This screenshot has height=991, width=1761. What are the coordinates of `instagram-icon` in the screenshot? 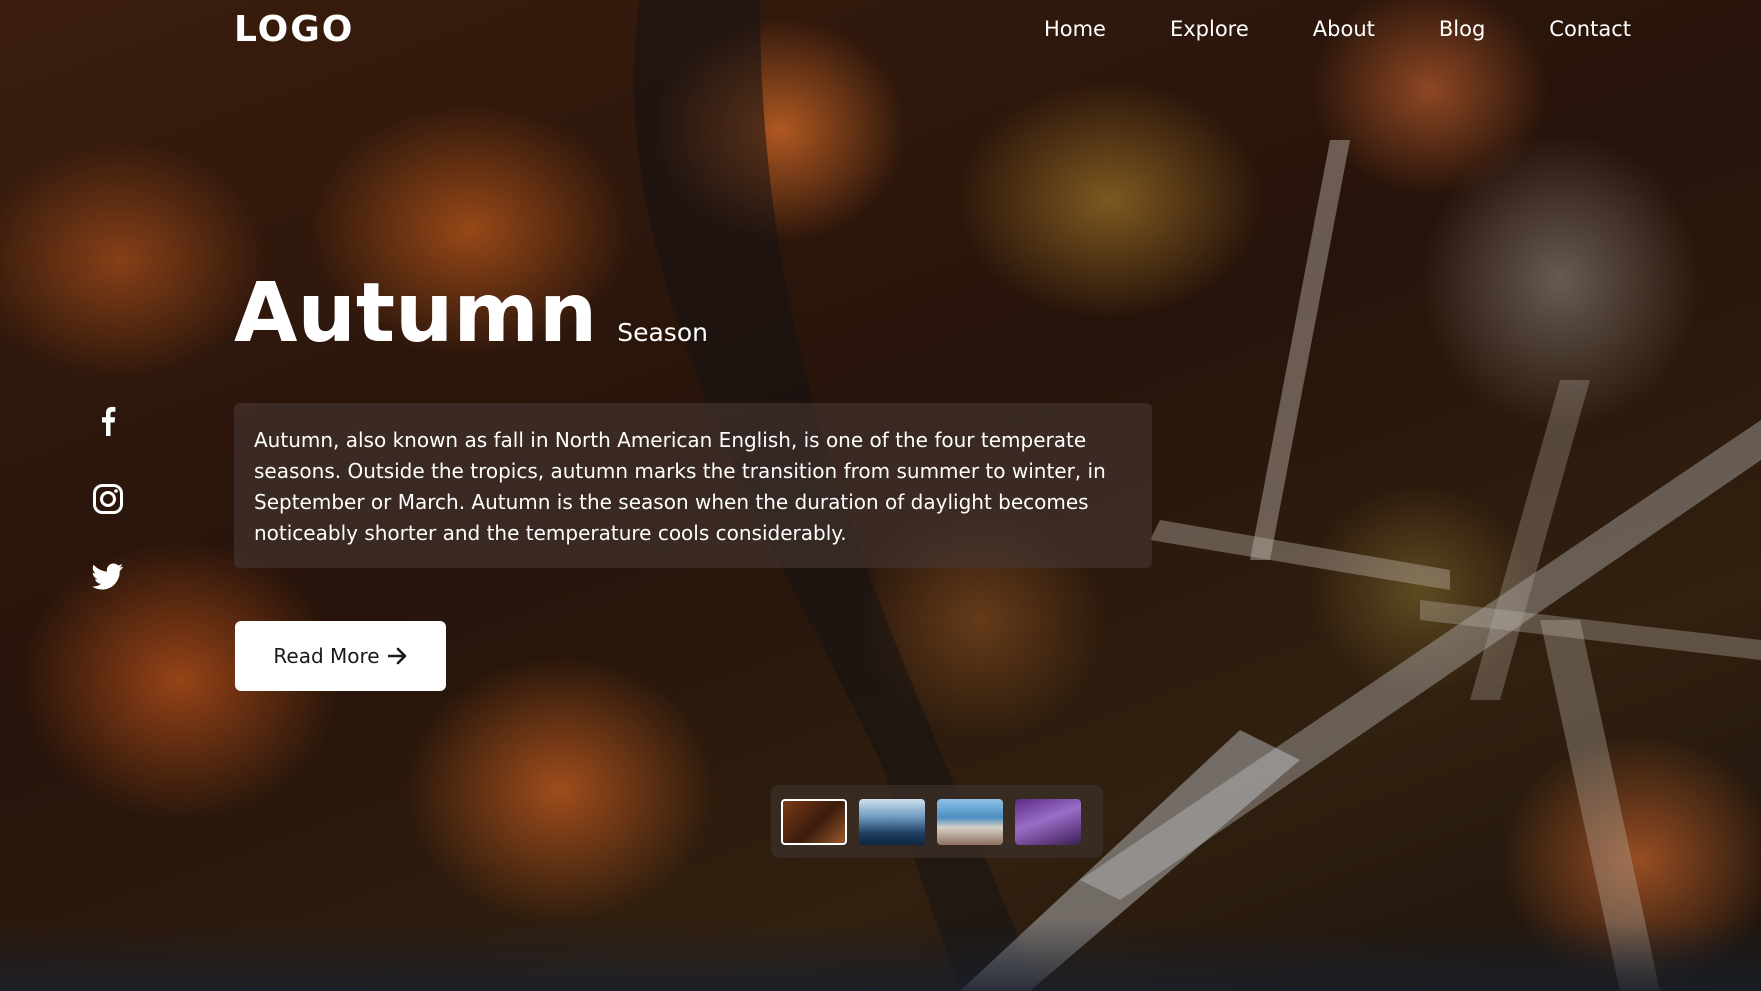 It's located at (108, 499).